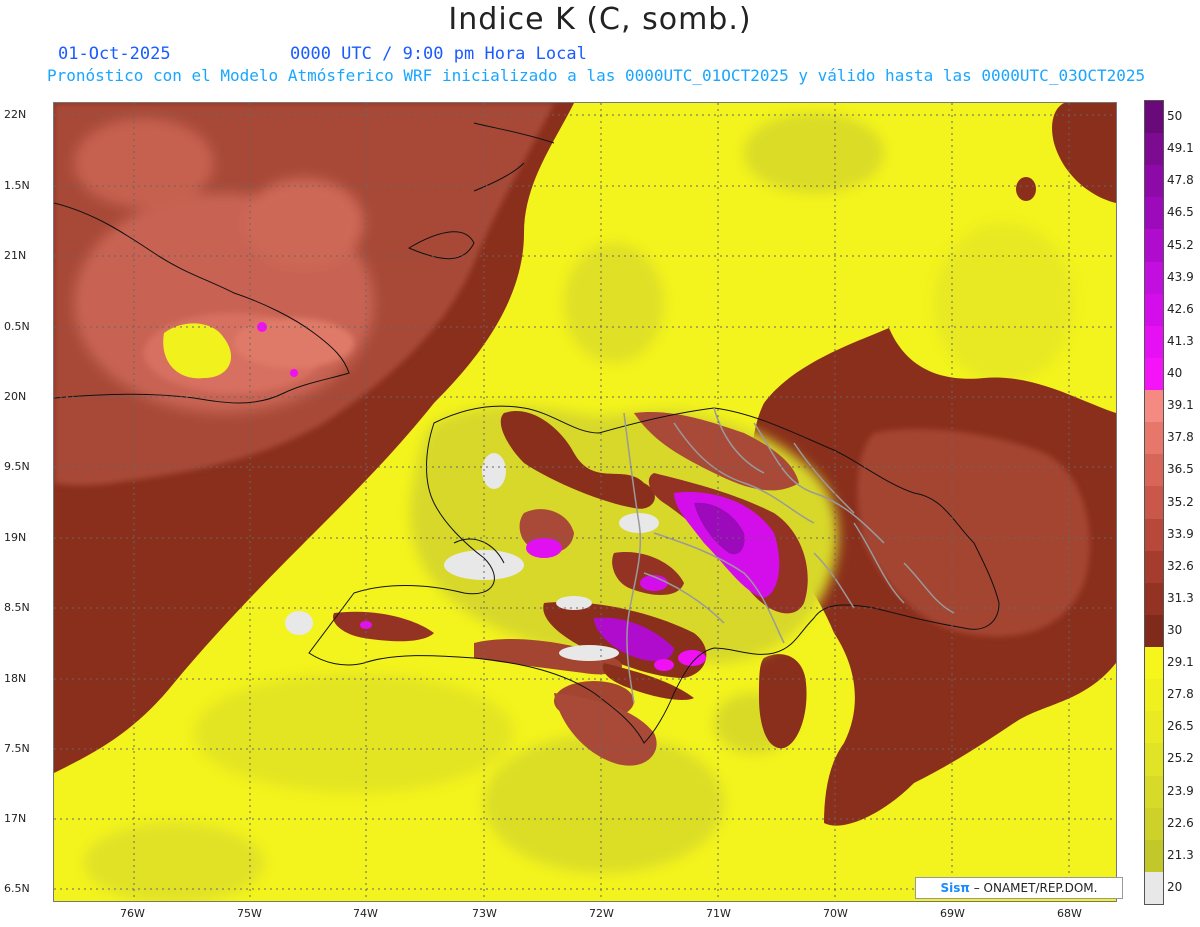  I want to click on lat-label: 7.5N, so click(17, 748).